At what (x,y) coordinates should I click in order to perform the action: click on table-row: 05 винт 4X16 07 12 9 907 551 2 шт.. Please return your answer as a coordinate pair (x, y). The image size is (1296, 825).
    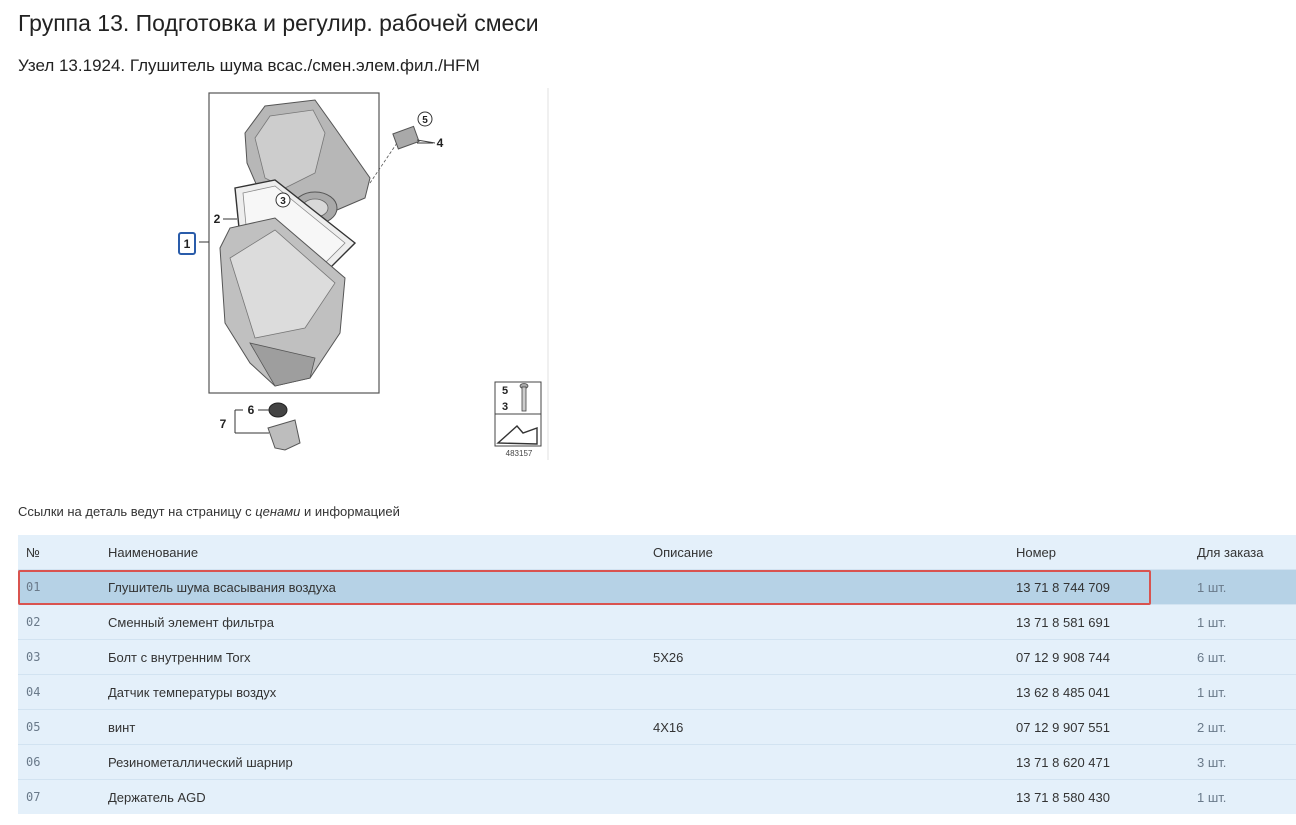
    Looking at the image, I should click on (657, 727).